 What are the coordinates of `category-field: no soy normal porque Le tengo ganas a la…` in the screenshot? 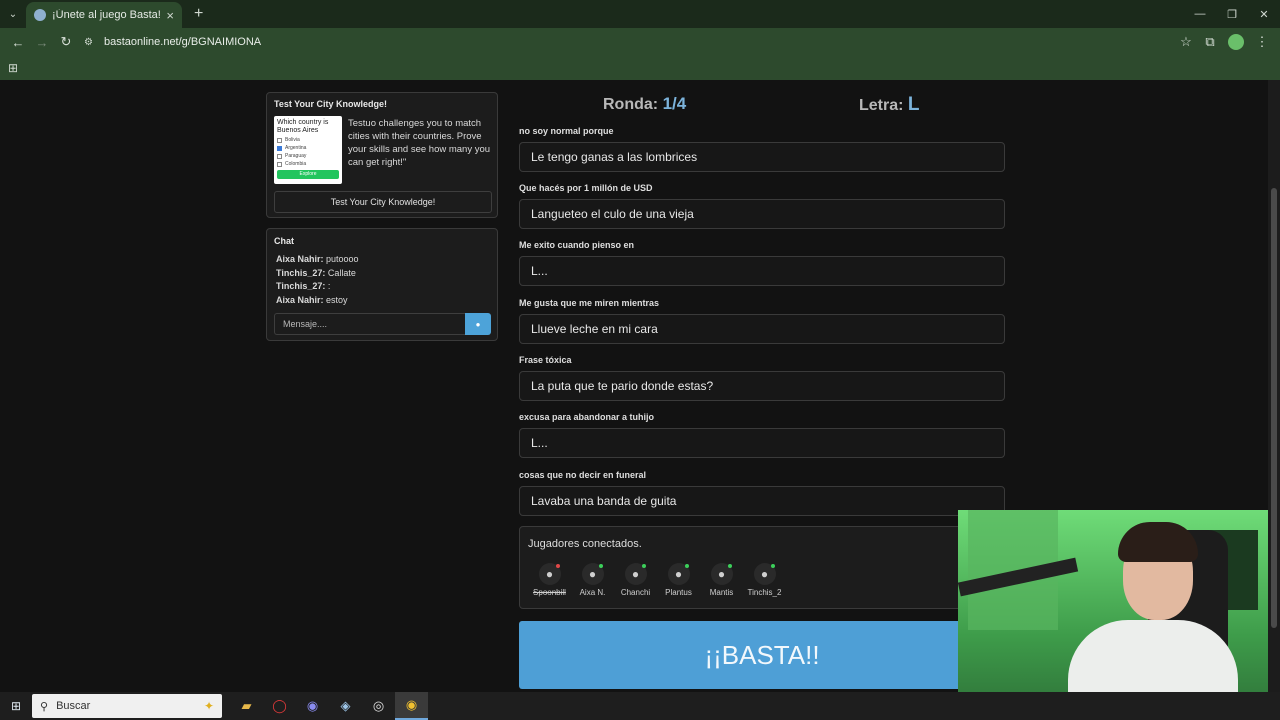 It's located at (762, 149).